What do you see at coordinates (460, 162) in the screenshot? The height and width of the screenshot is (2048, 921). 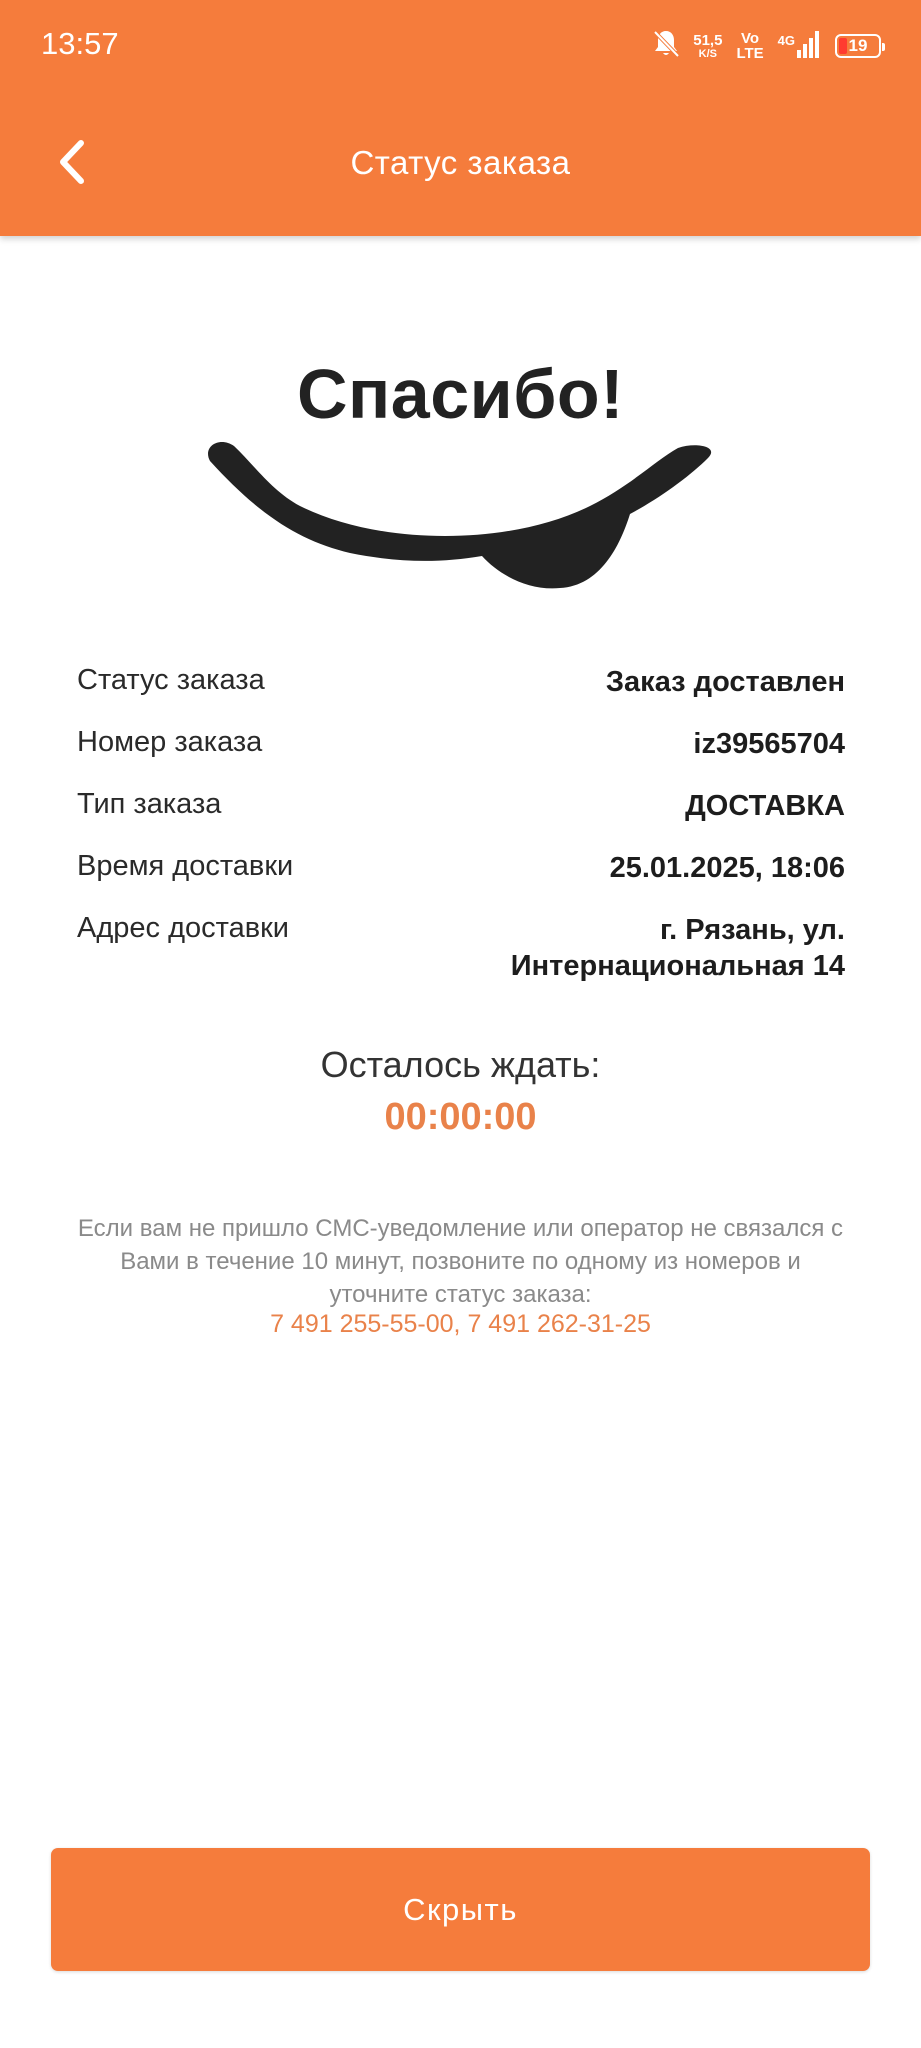 I see `page-title: Статус заказа` at bounding box center [460, 162].